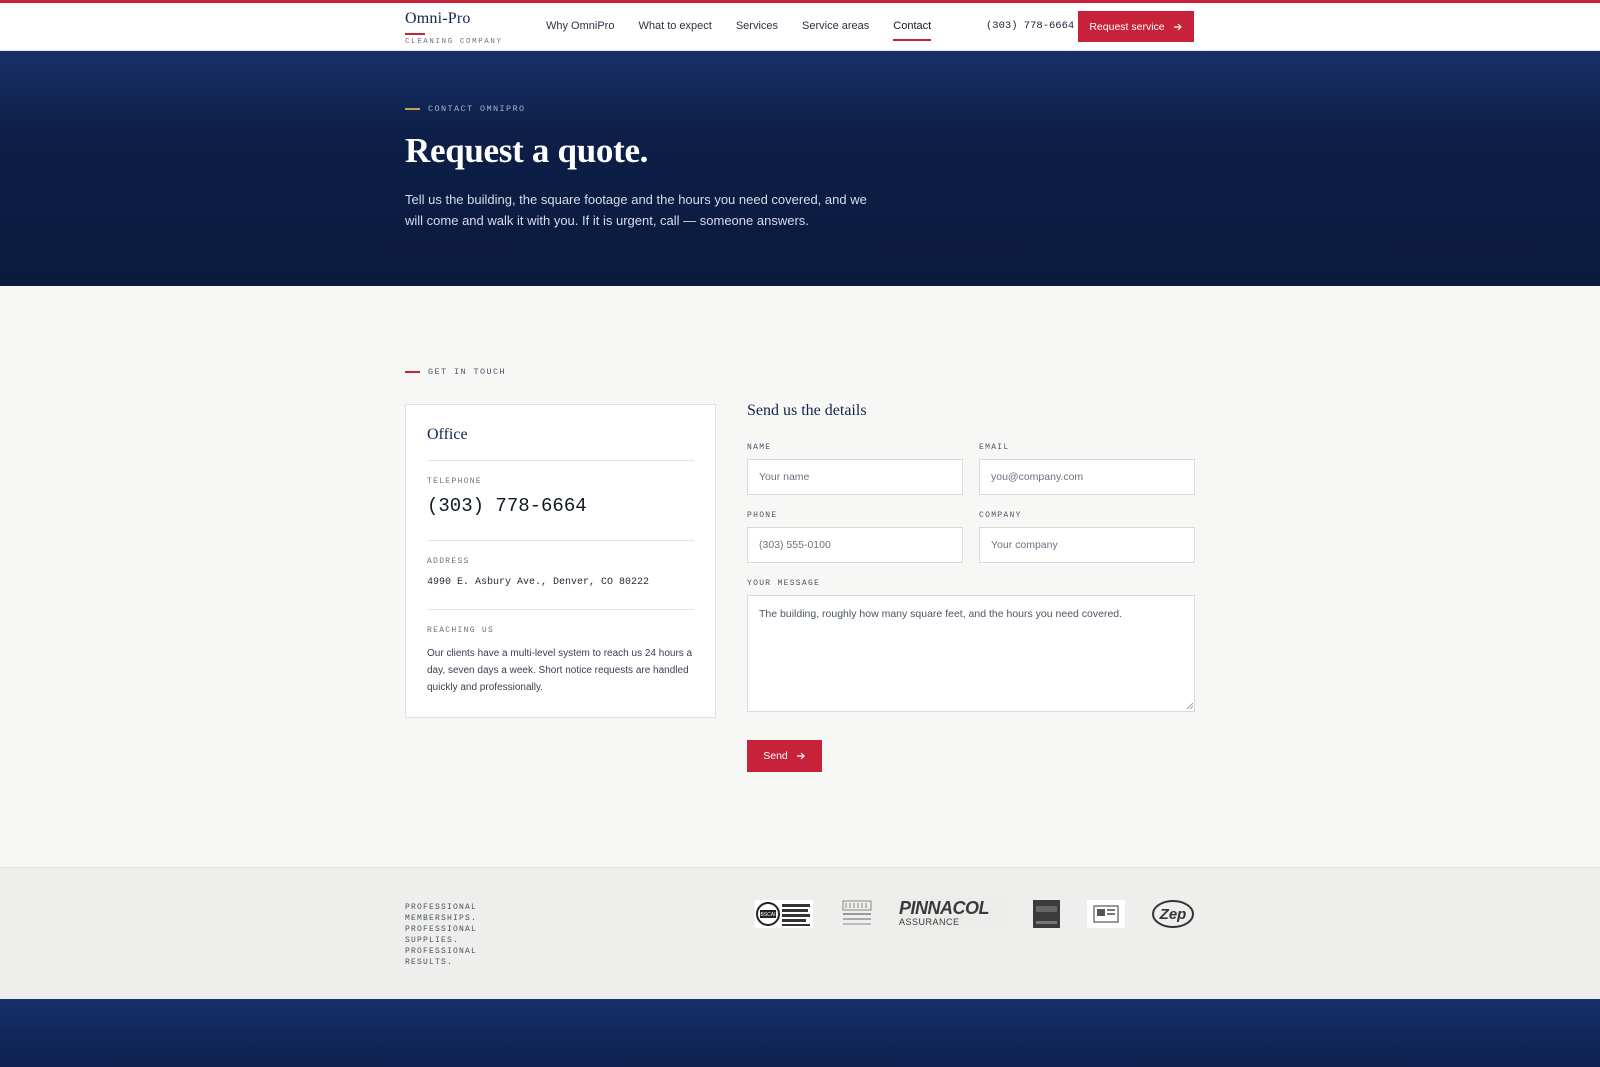 The height and width of the screenshot is (1067, 1600). I want to click on hero-eyebrow-text: CONTACT OMNIPRO, so click(477, 109).